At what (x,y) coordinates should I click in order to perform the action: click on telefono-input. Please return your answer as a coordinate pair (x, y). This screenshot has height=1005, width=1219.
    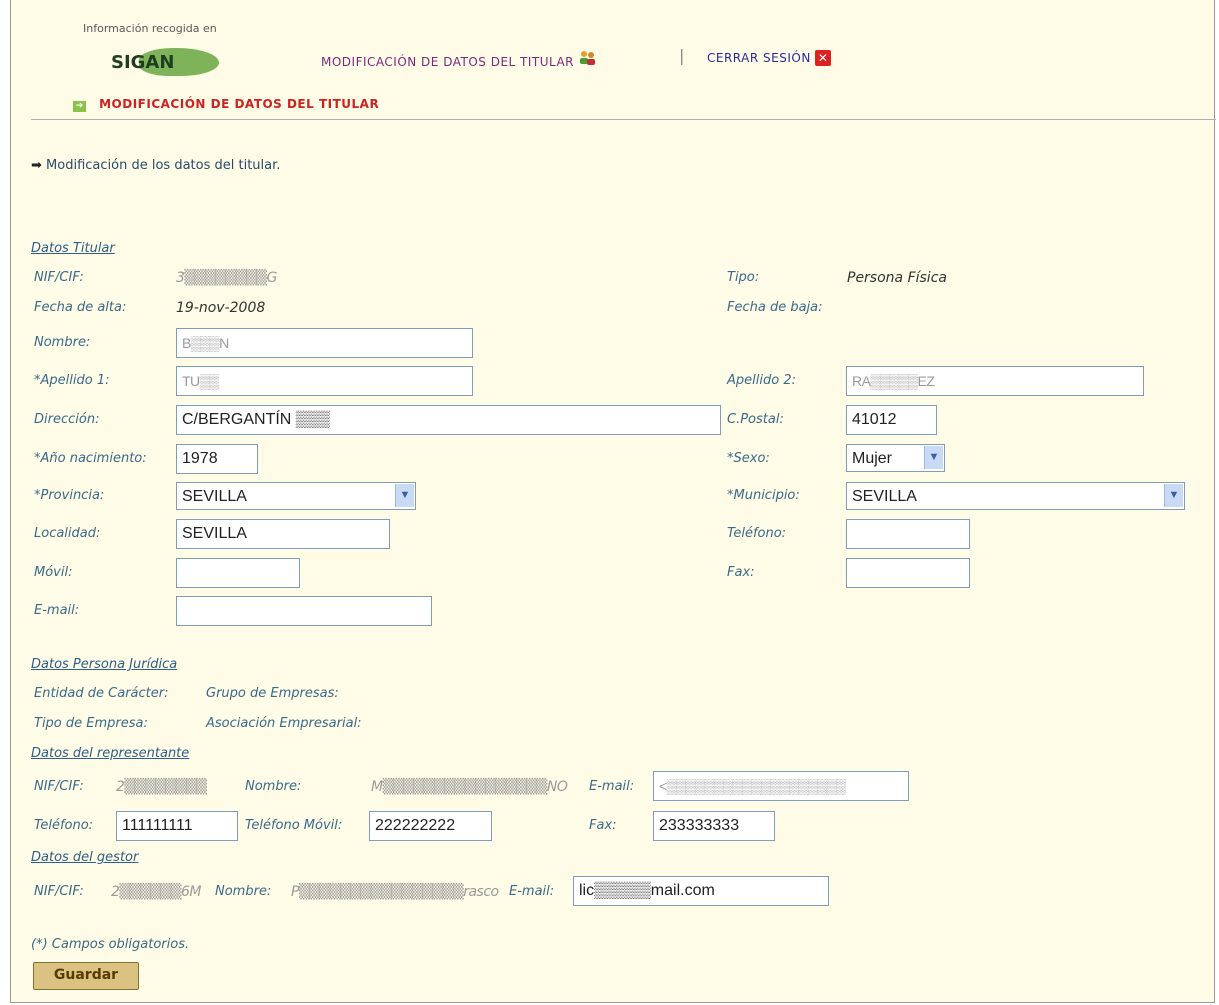
    Looking at the image, I should click on (908, 534).